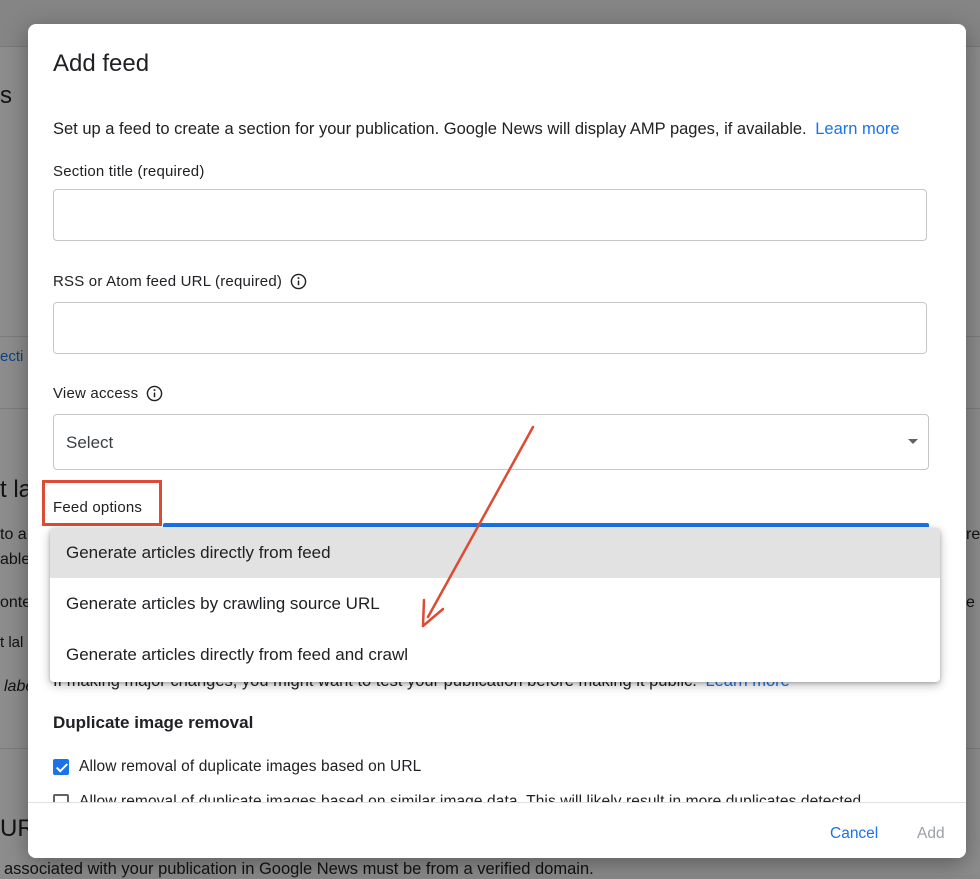 This screenshot has height=879, width=980. I want to click on menu-item-generate-from-feed: Generate articles directly from feed, so click(495, 553).